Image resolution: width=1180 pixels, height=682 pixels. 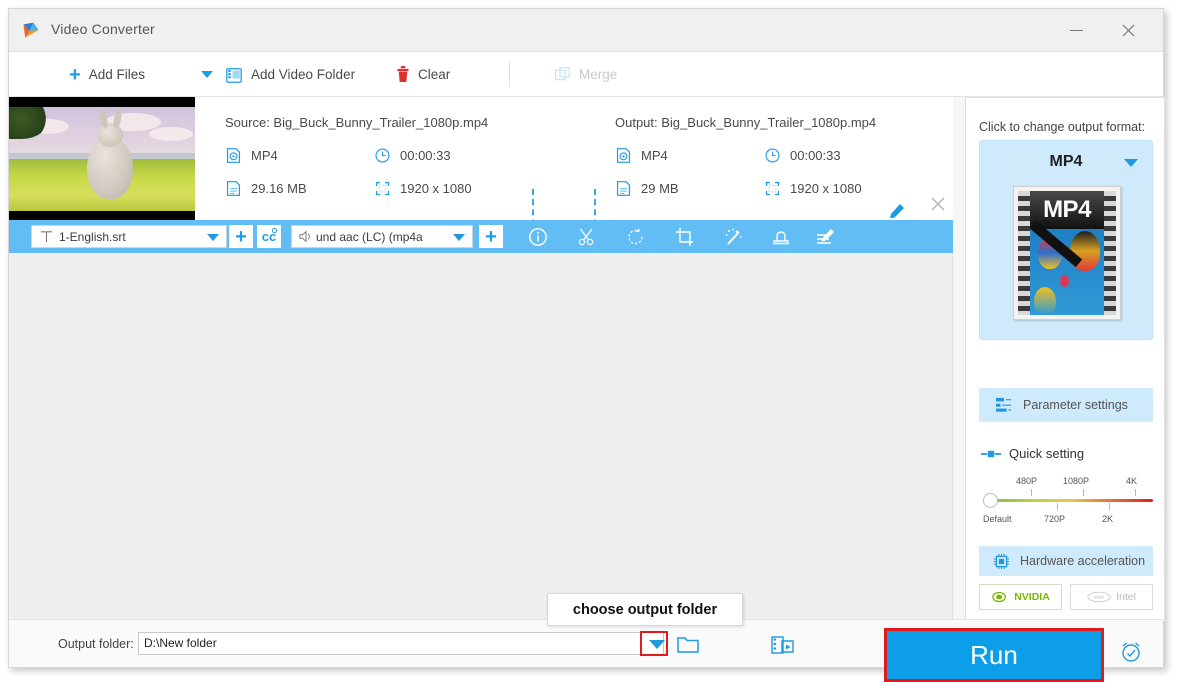 I want to click on watermark-icon, so click(x=781, y=237).